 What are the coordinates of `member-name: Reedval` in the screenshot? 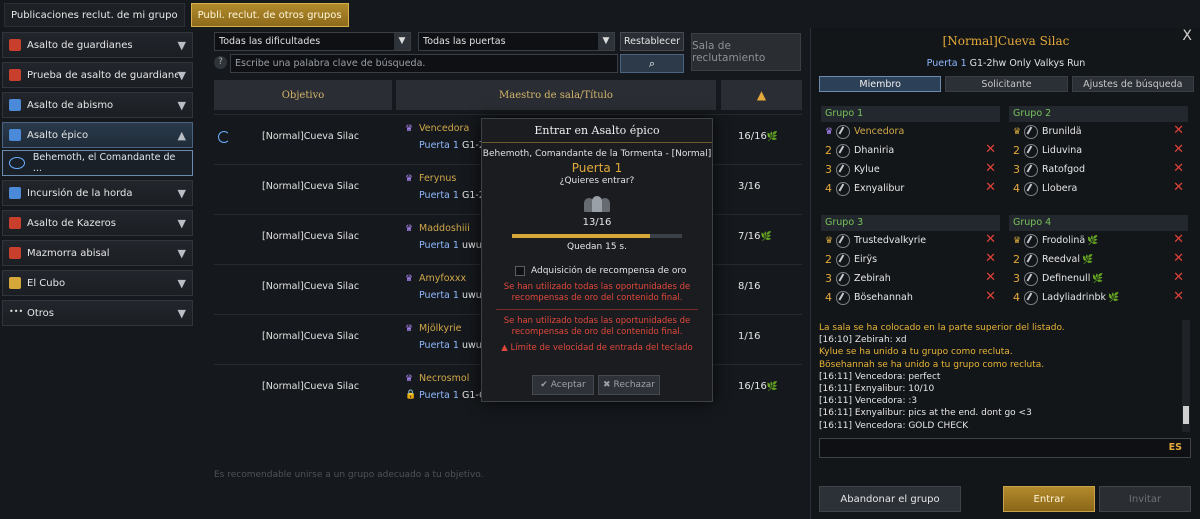 It's located at (1061, 259).